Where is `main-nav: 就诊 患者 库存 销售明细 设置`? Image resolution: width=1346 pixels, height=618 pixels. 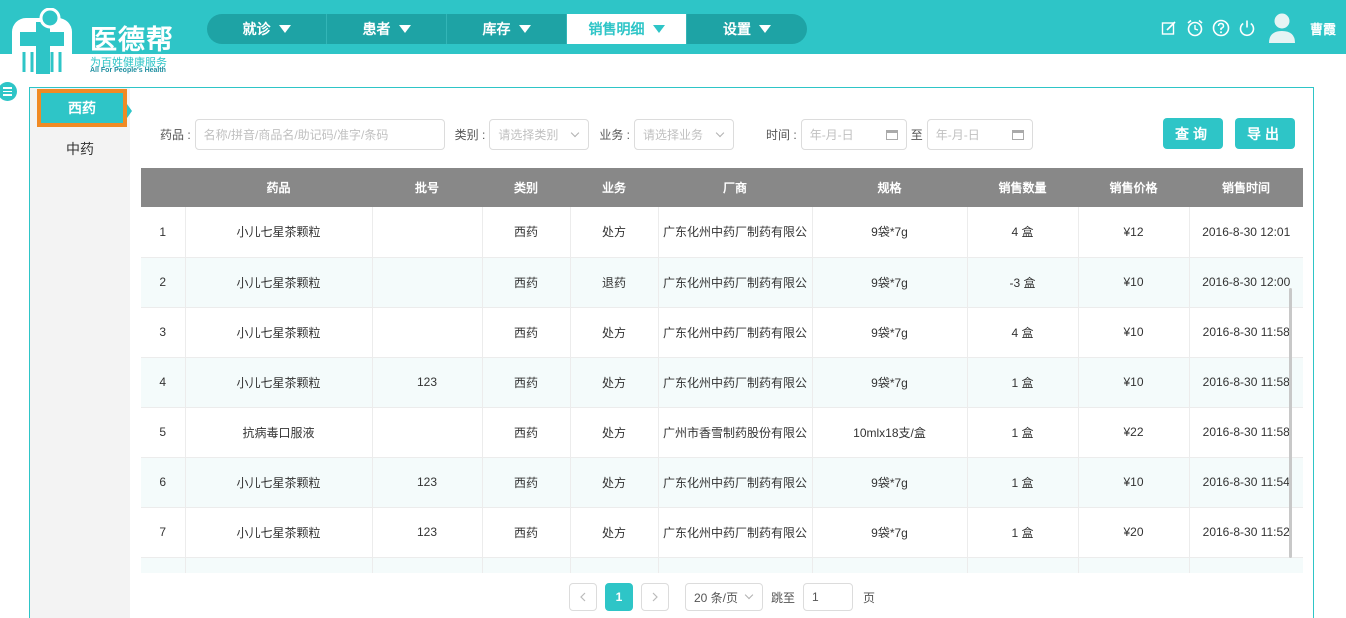
main-nav: 就诊 患者 库存 销售明细 设置 is located at coordinates (507, 29).